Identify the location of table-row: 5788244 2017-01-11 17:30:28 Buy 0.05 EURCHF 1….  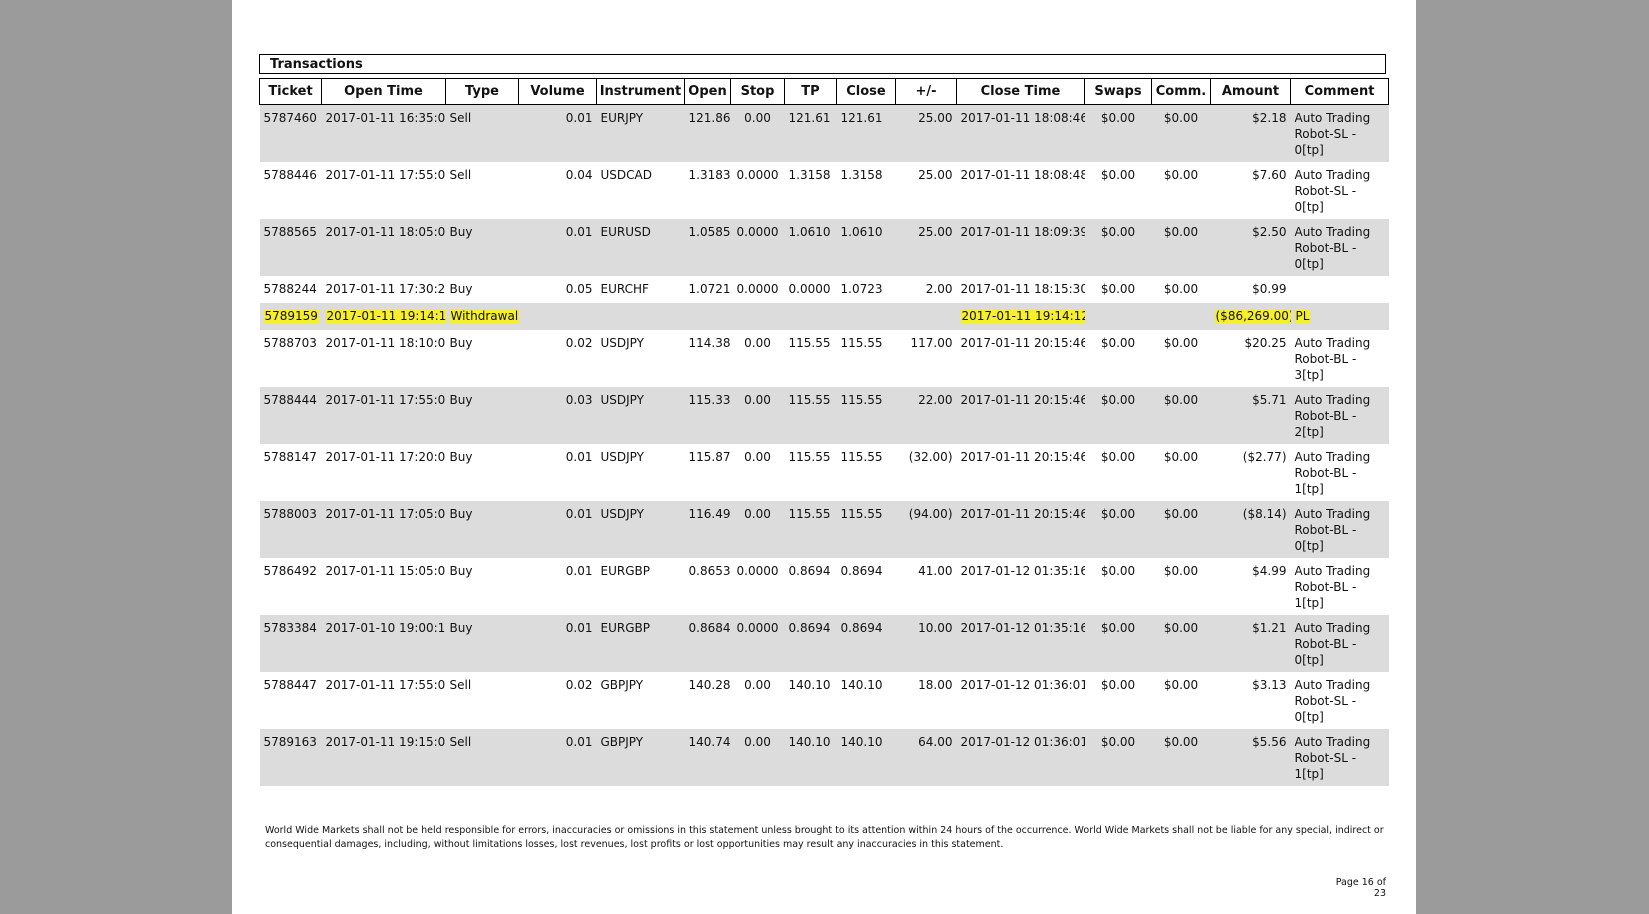
(824, 289).